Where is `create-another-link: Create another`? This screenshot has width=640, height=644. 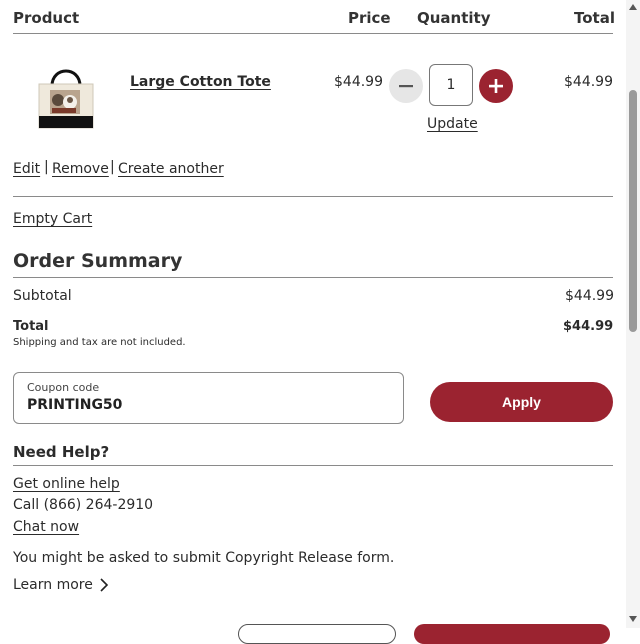
create-another-link: Create another is located at coordinates (171, 169).